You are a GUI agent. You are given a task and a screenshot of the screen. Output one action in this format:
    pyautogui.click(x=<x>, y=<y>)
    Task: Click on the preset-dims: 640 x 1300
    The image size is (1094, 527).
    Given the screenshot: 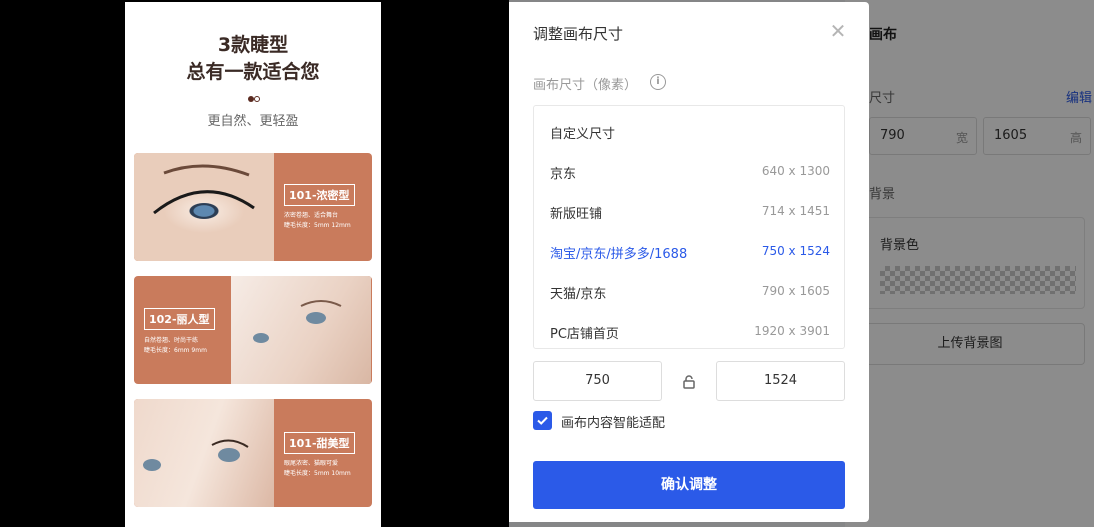 What is the action you would take?
    pyautogui.click(x=795, y=171)
    